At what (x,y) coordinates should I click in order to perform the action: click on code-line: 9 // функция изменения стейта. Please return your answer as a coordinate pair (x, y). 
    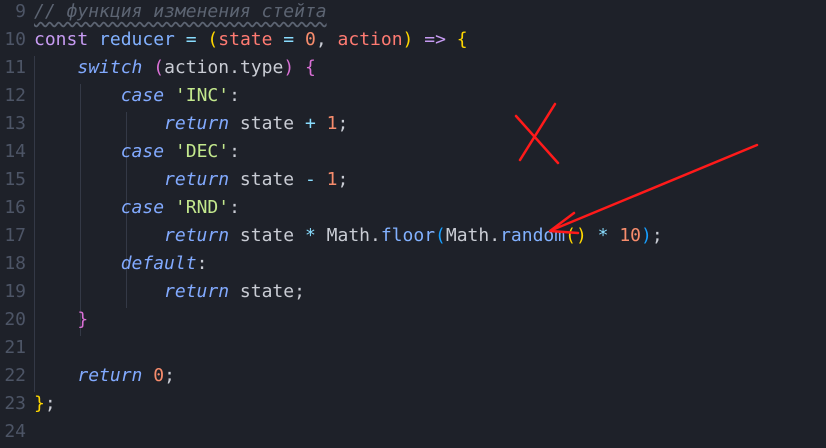
    Looking at the image, I should click on (413, 13).